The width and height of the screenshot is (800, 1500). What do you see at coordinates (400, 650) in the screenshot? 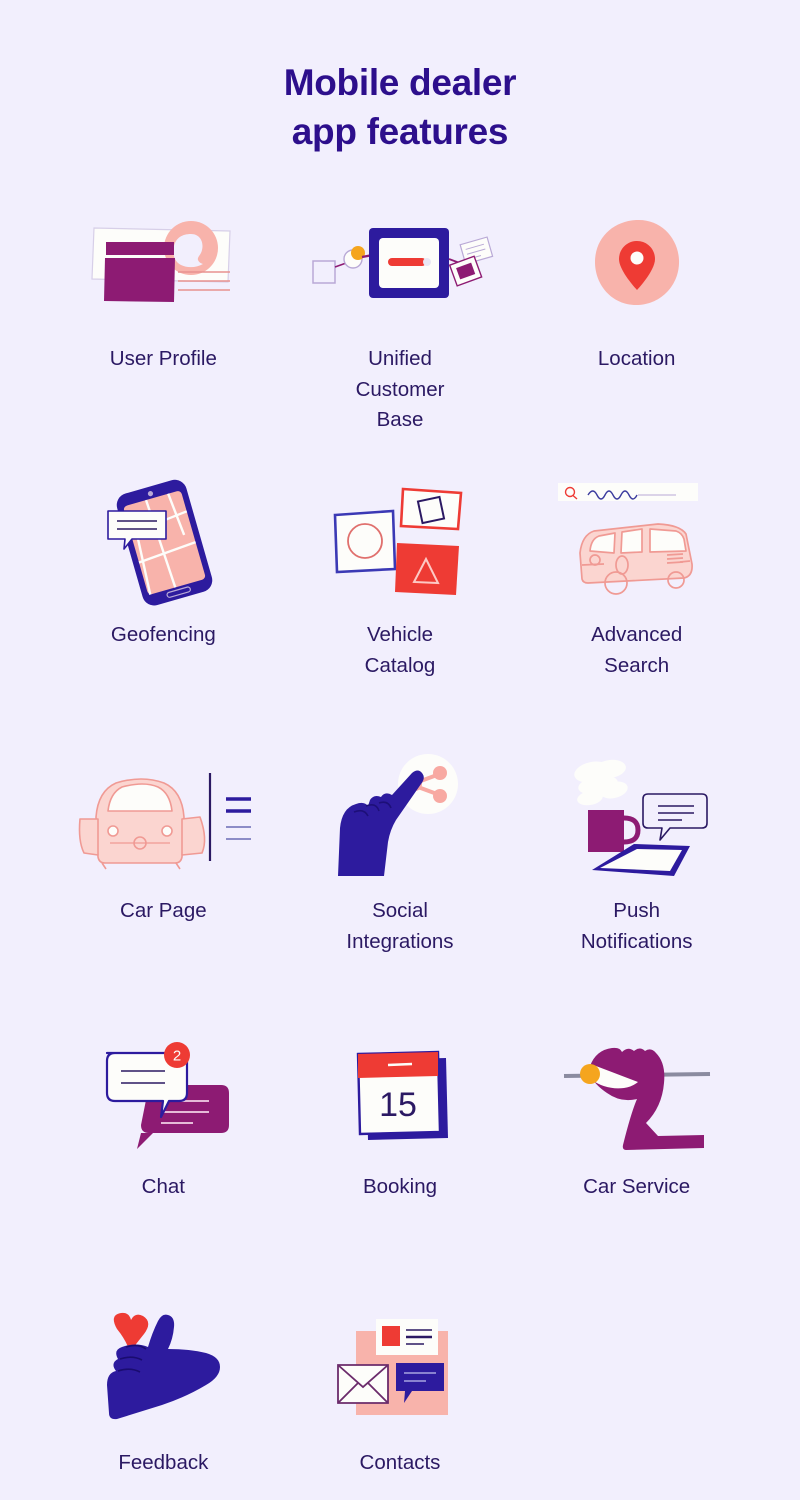
I see `feature-label: Vehicle Catalog` at bounding box center [400, 650].